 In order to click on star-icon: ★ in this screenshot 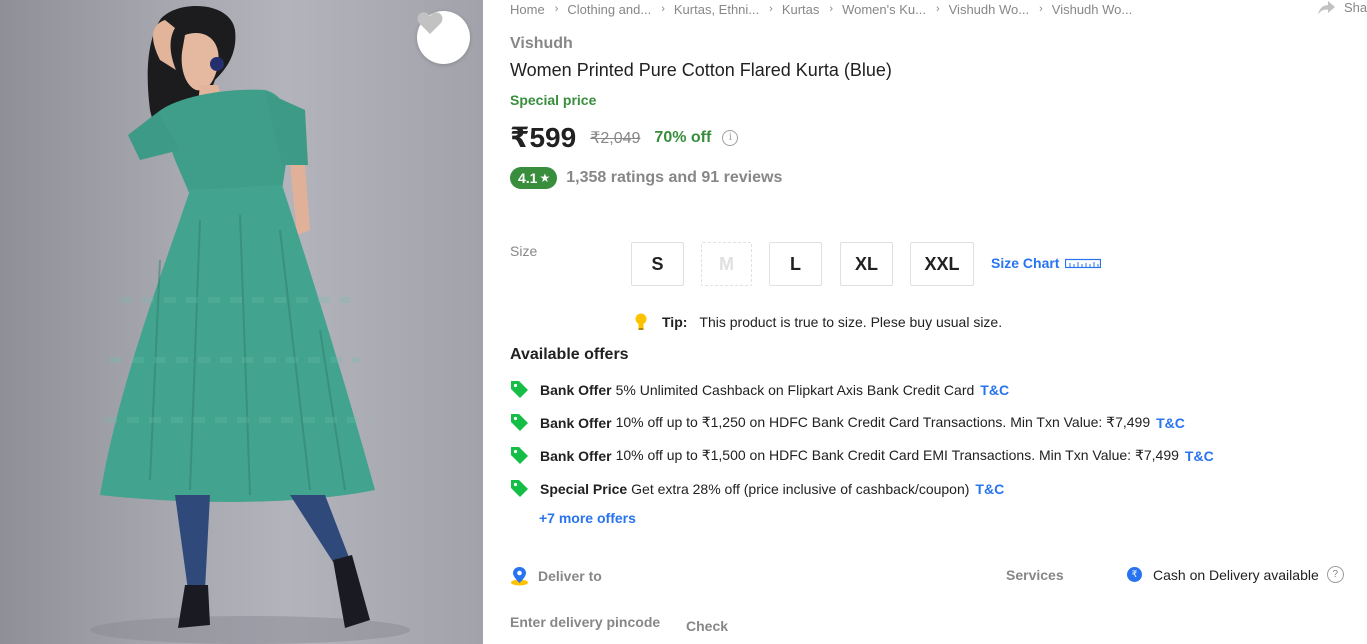, I will do `click(545, 178)`.